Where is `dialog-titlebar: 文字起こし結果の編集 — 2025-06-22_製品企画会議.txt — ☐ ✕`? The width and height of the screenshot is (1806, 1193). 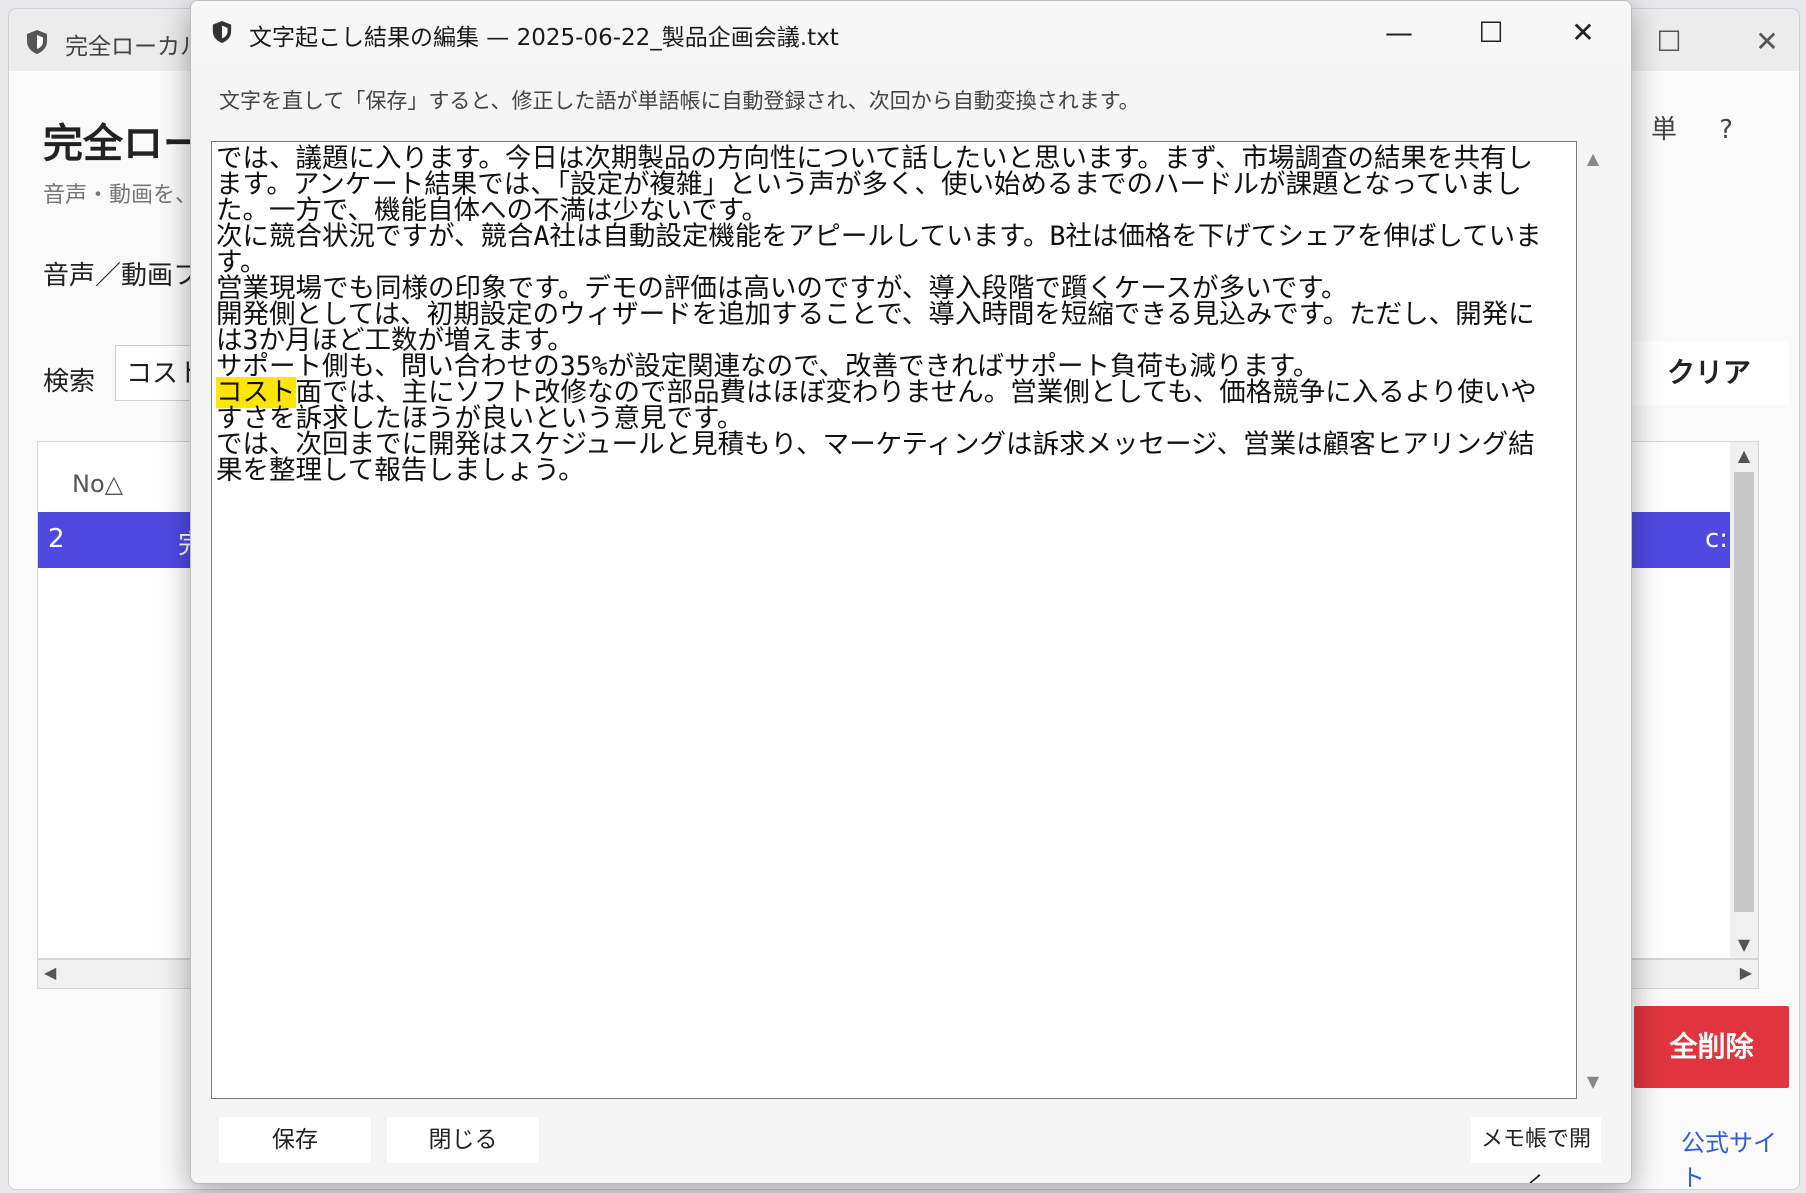
dialog-titlebar: 文字起こし結果の編集 — 2025-06-22_製品企画会議.txt — ☐ ✕ is located at coordinates (911, 32).